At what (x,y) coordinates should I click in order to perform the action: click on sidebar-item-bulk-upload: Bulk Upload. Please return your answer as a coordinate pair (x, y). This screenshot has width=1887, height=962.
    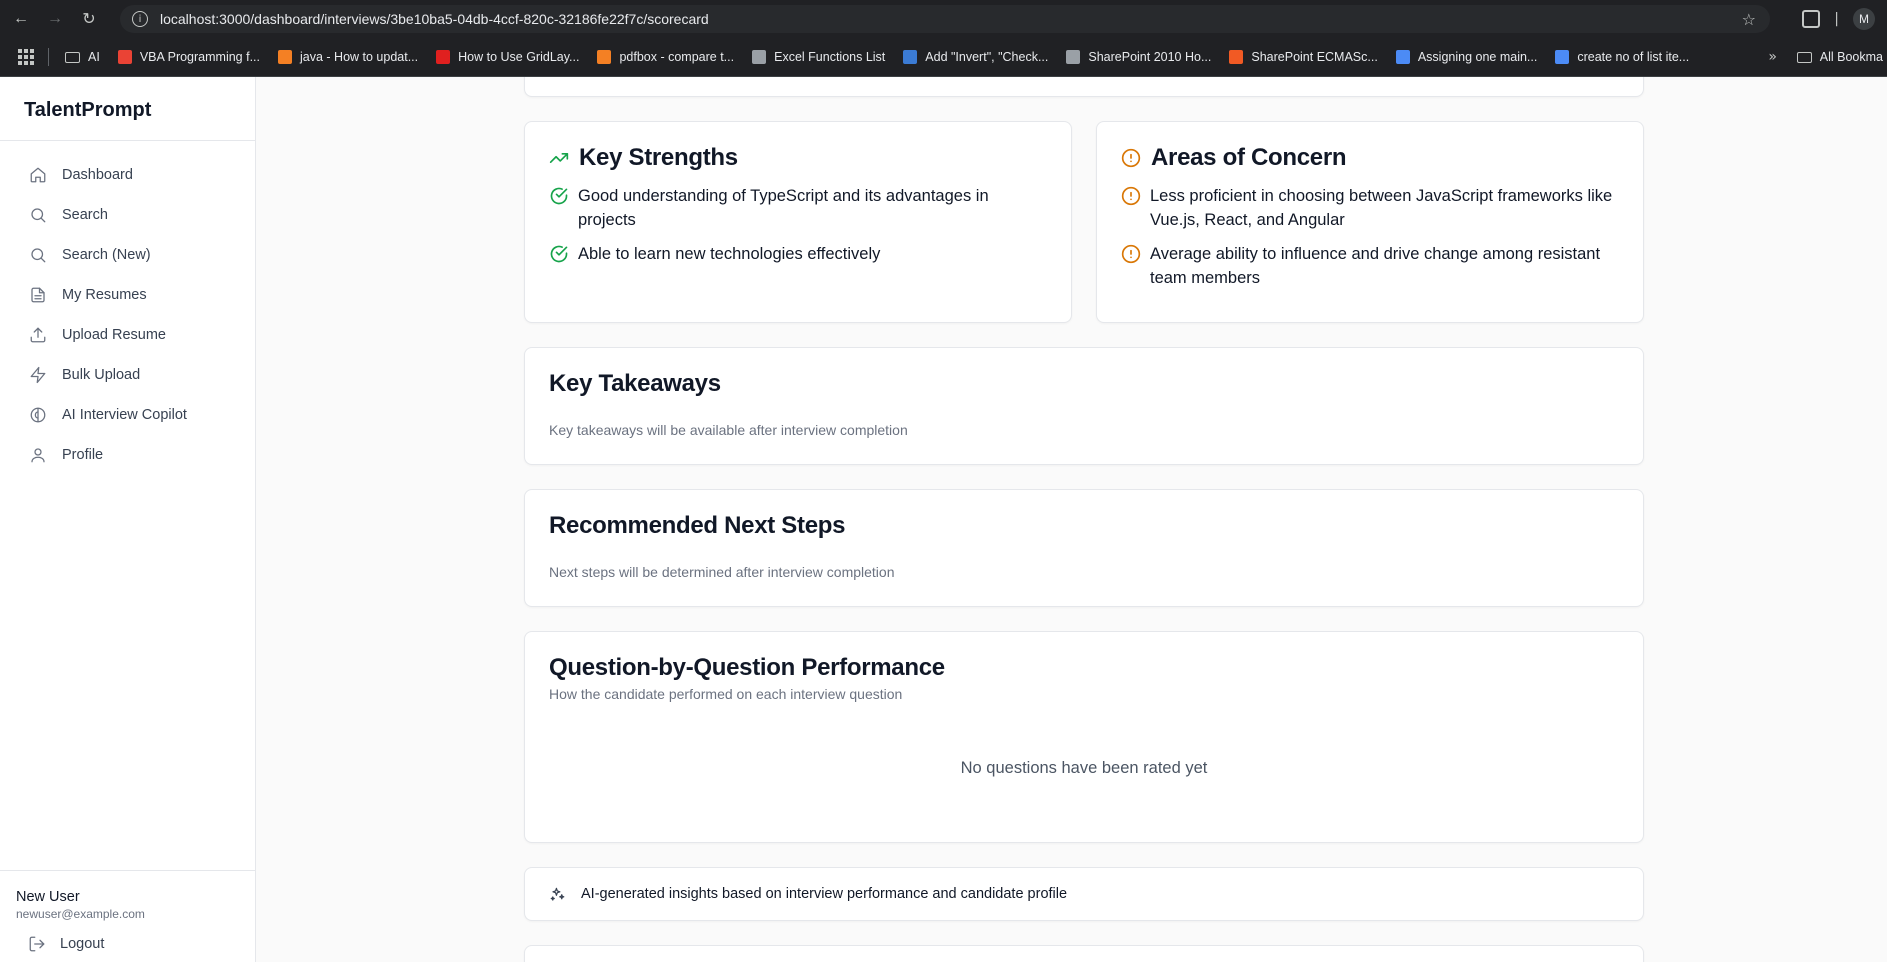
    Looking at the image, I should click on (127, 375).